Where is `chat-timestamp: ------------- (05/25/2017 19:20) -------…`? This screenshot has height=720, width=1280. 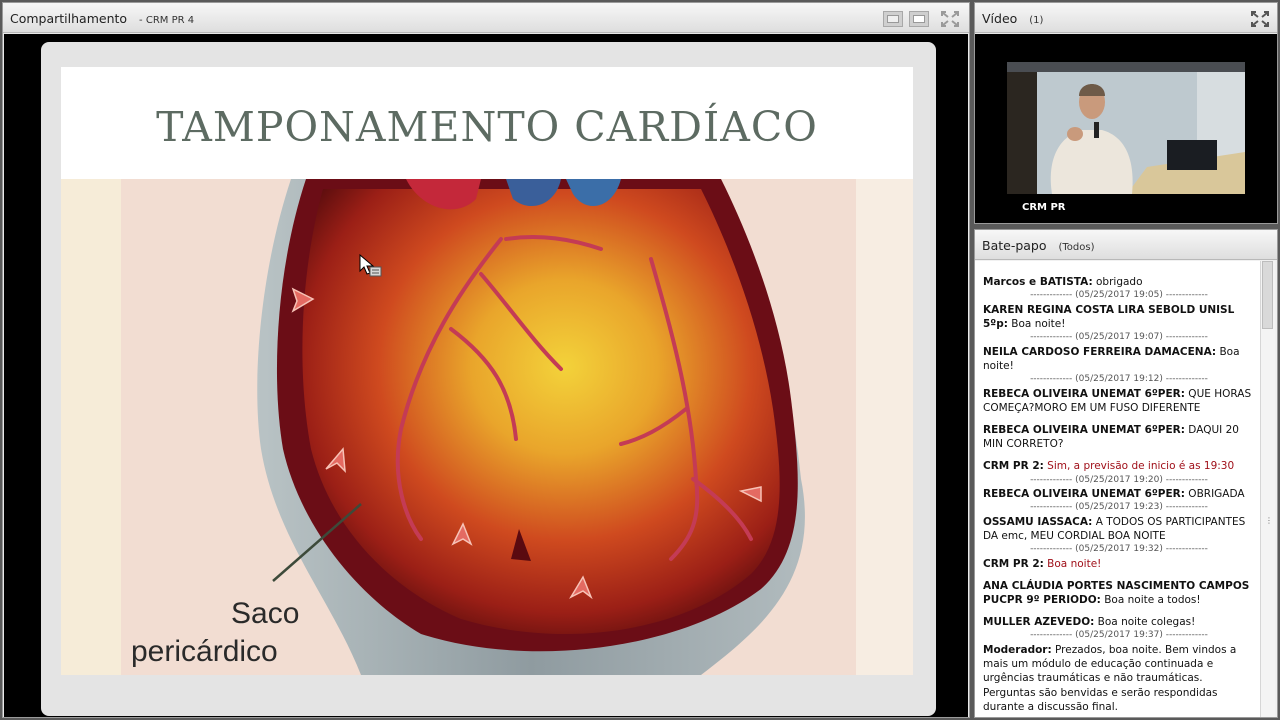 chat-timestamp: ------------- (05/25/2017 19:20) -------… is located at coordinates (1119, 479).